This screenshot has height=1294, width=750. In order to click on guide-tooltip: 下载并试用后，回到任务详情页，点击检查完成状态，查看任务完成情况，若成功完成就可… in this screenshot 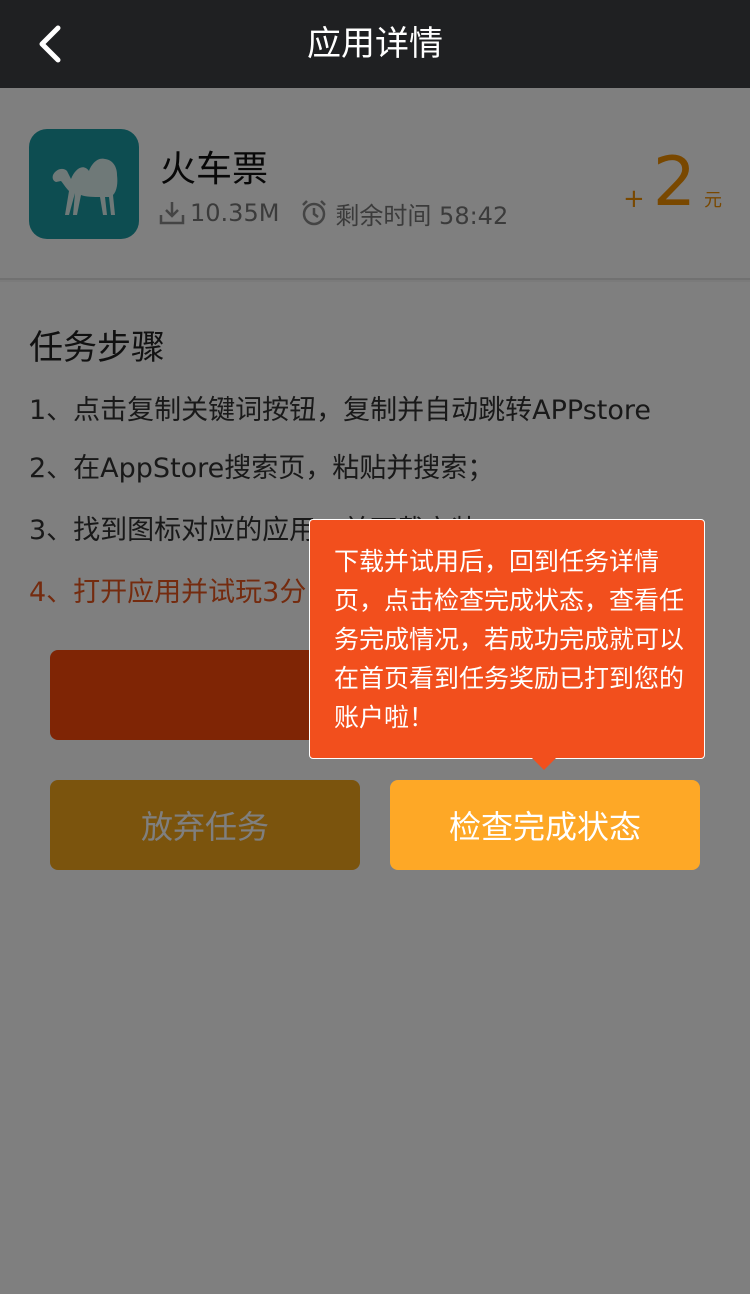, I will do `click(507, 639)`.